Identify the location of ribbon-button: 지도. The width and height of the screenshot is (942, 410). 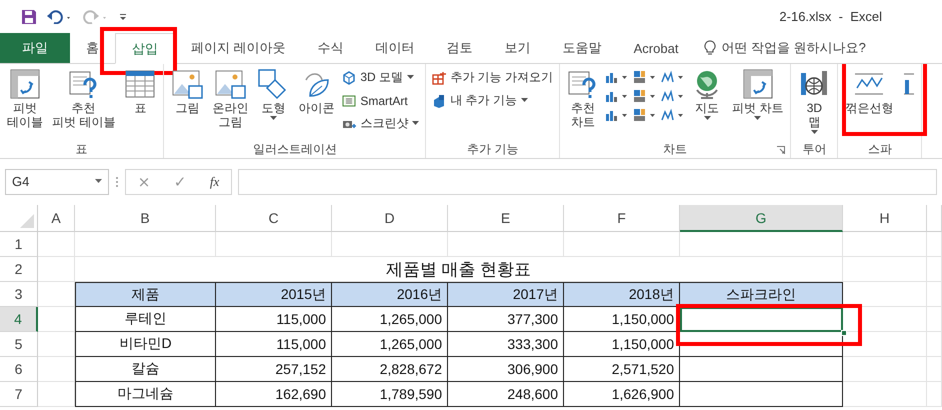
(707, 103).